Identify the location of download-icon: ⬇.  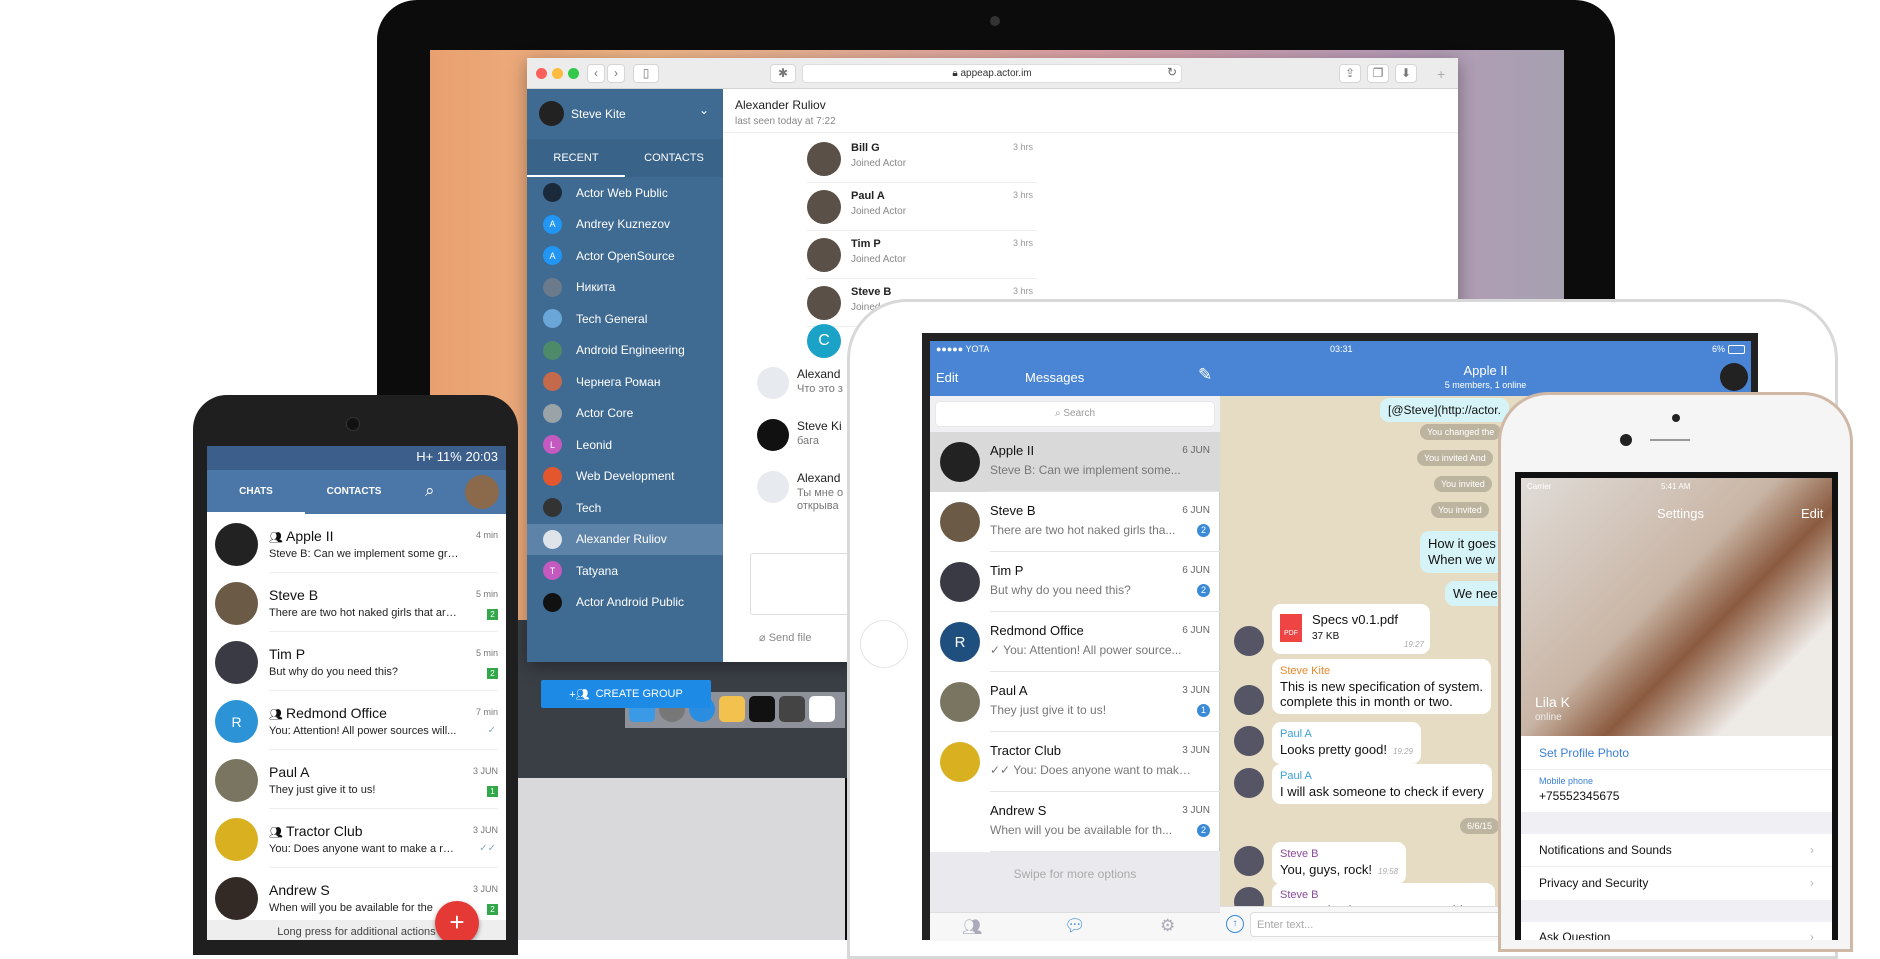
(1406, 73).